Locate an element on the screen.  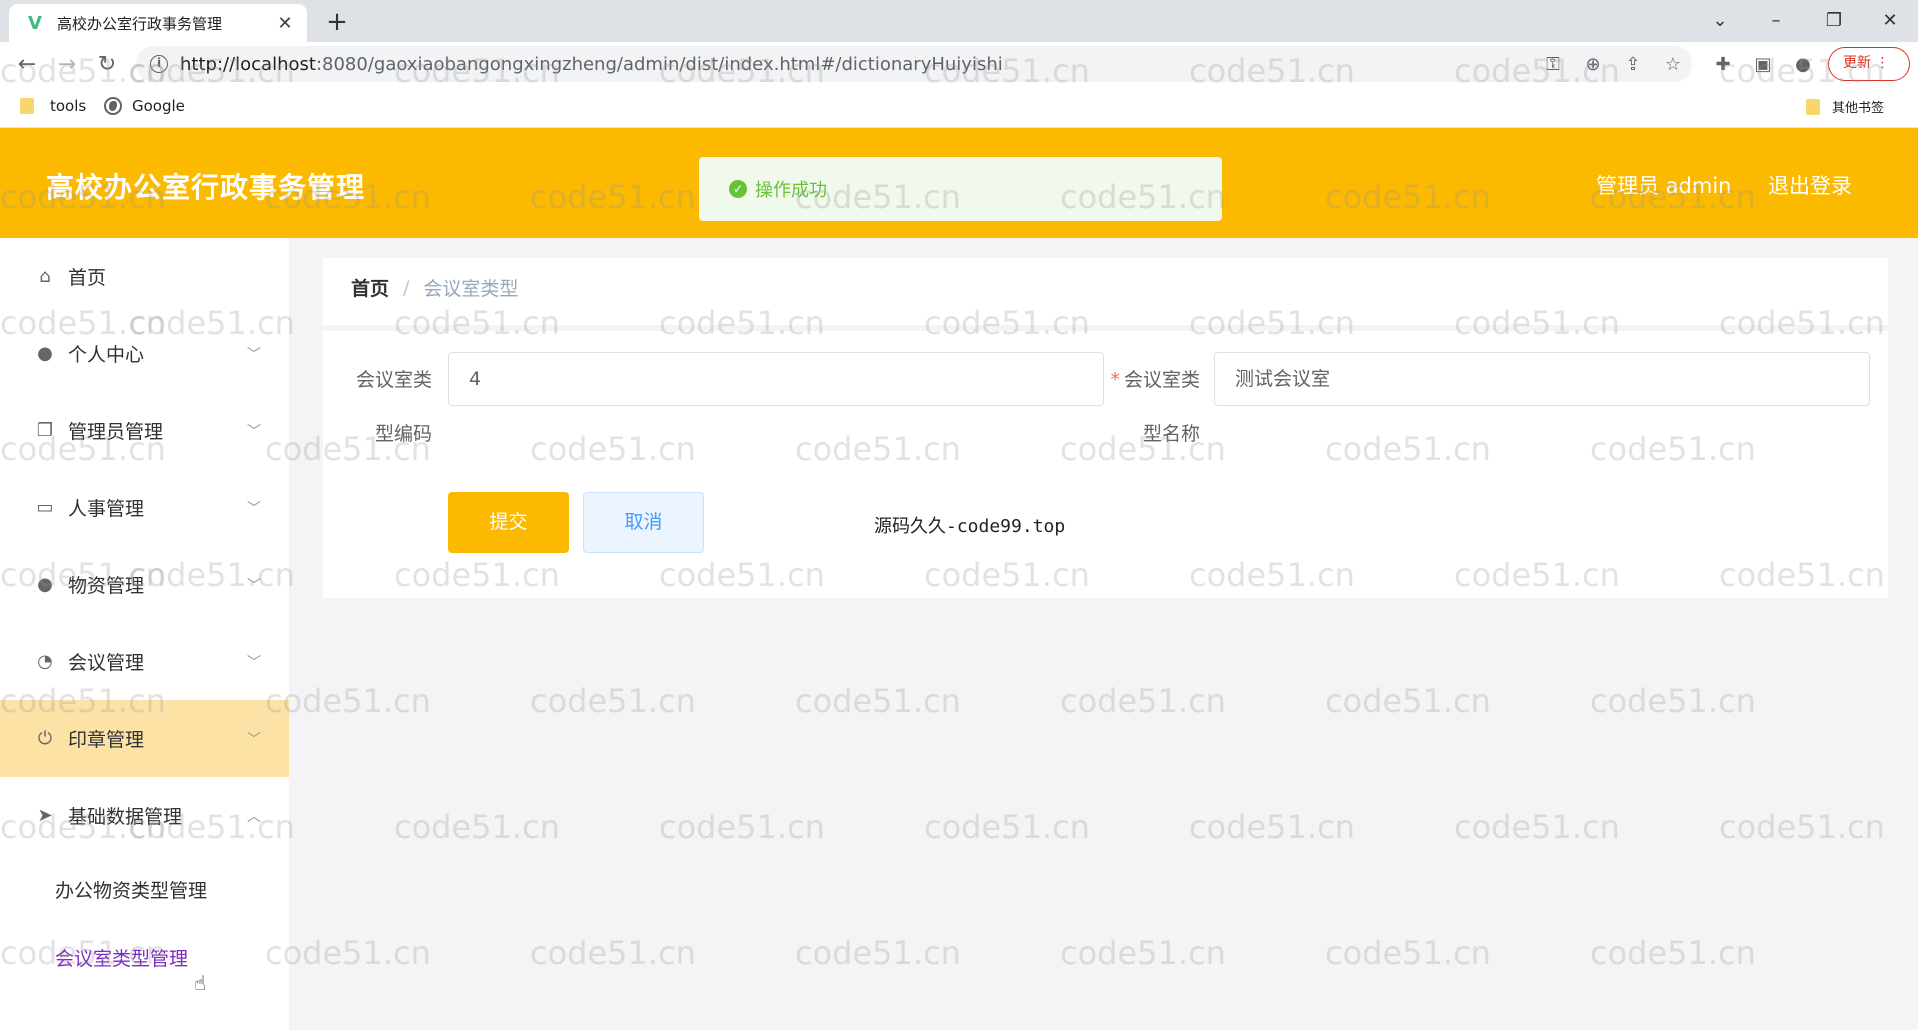
breadcrumb-home: 首页 is located at coordinates (370, 287).